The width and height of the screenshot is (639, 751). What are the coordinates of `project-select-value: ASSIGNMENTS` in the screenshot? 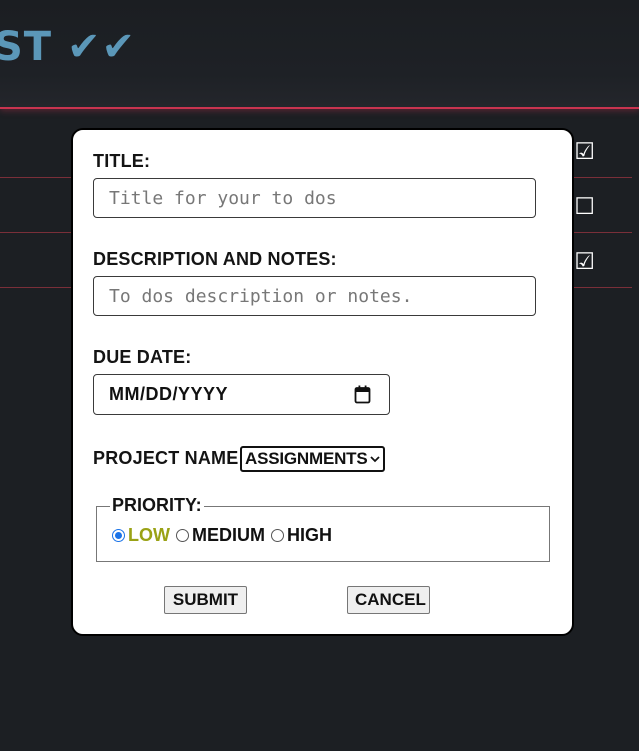 It's located at (306, 458).